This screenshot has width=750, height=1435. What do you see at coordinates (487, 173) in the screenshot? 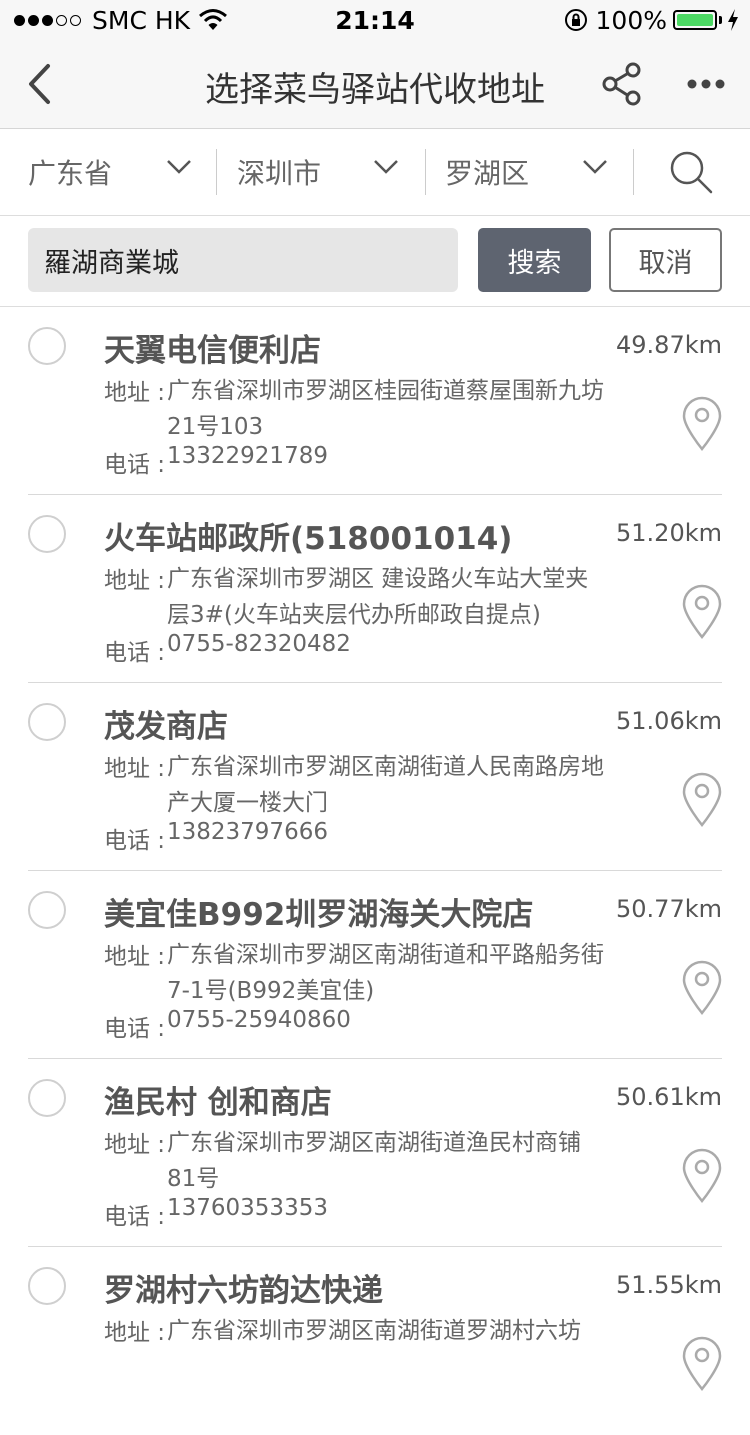
I see `district-label: 罗湖区` at bounding box center [487, 173].